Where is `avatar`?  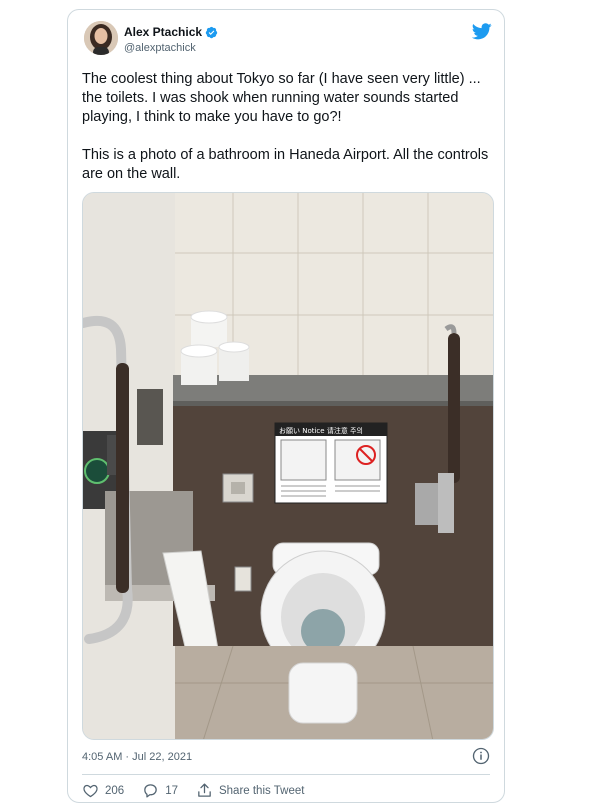
avatar is located at coordinates (101, 38).